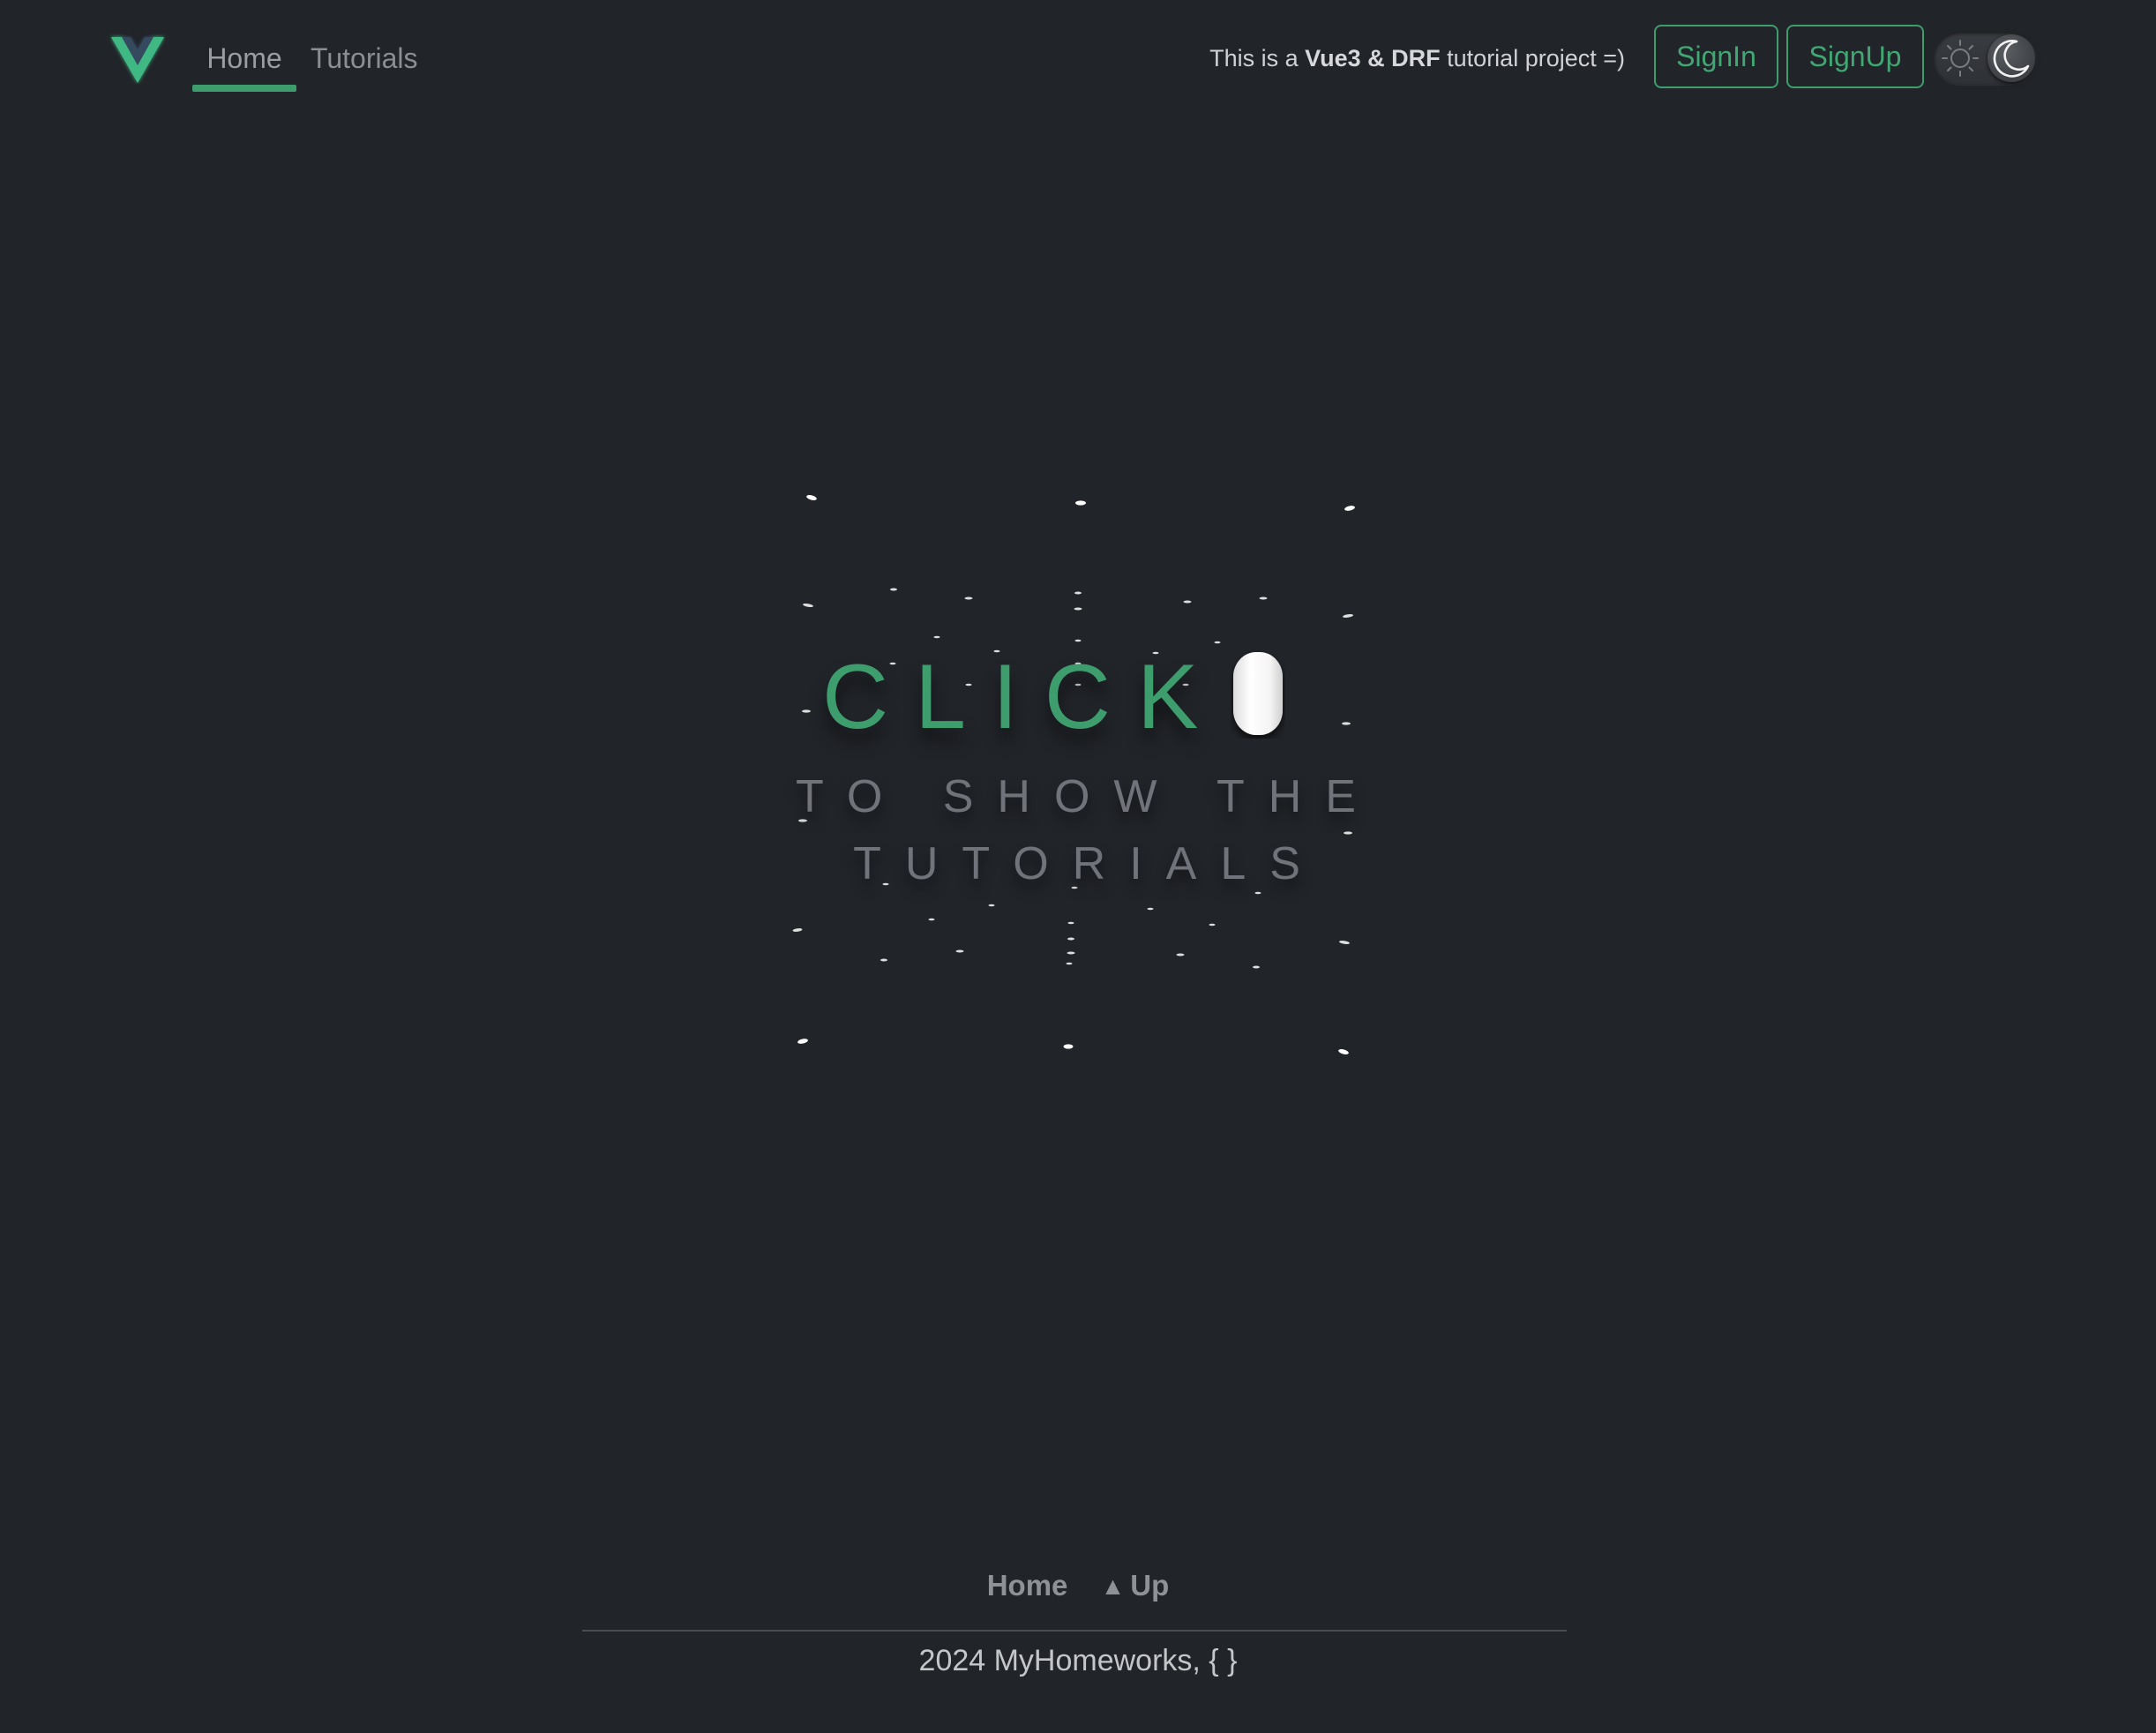 This screenshot has width=2156, height=1733. Describe the element at coordinates (1024, 697) in the screenshot. I see `click-heading: CLICK` at that location.